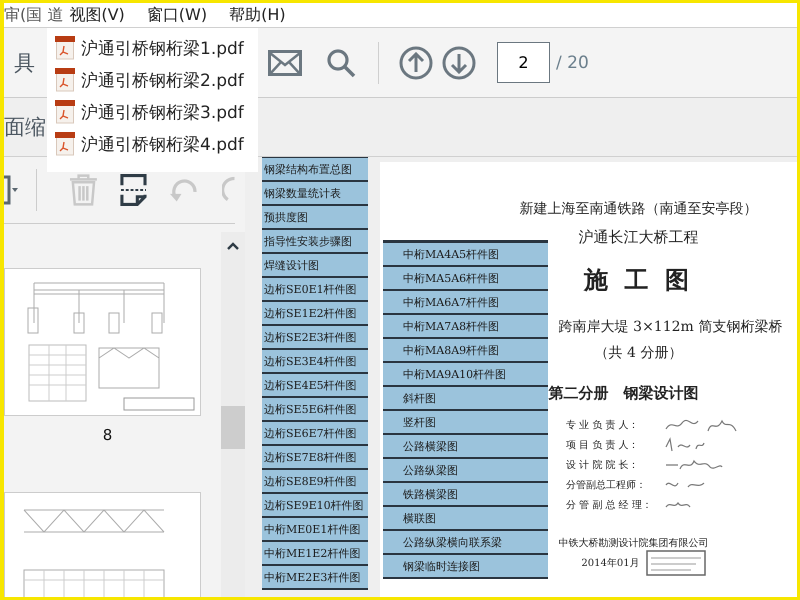 The image size is (800, 600). Describe the element at coordinates (310, 313) in the screenshot. I see `drawing-list-entry: 边桁SE1E2杆件图` at that location.